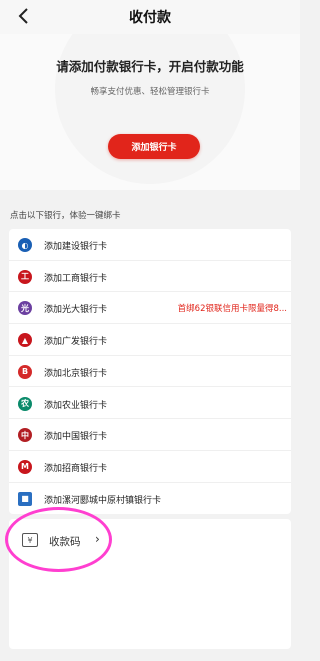 The height and width of the screenshot is (661, 320). What do you see at coordinates (150, 435) in the screenshot?
I see `bank-row-boc: 中 添加中国银行卡` at bounding box center [150, 435].